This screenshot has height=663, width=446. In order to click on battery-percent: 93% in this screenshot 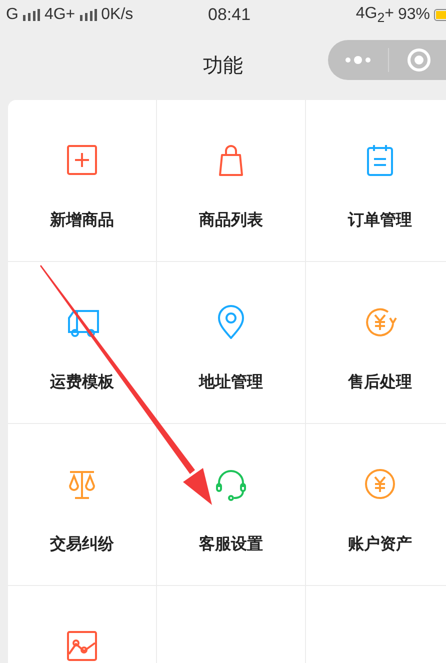, I will do `click(414, 15)`.